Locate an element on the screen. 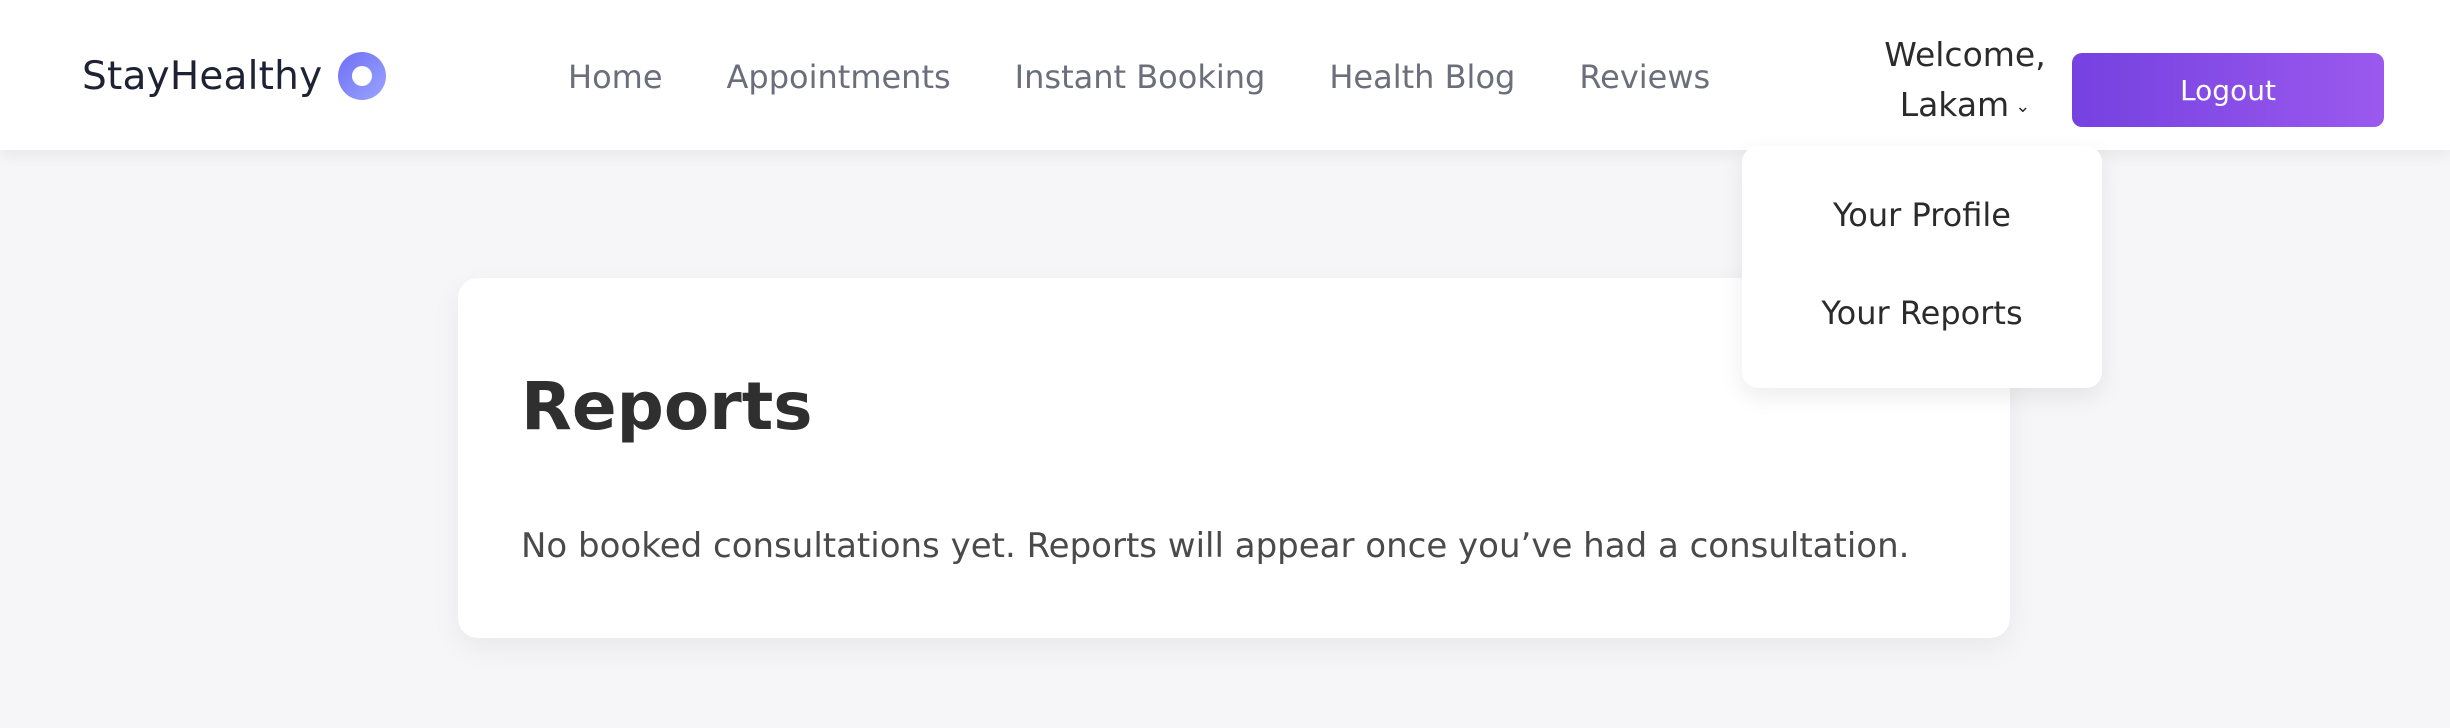 This screenshot has height=728, width=2450. user-dropdown-menu: Your Profile Your Reports is located at coordinates (1922, 267).